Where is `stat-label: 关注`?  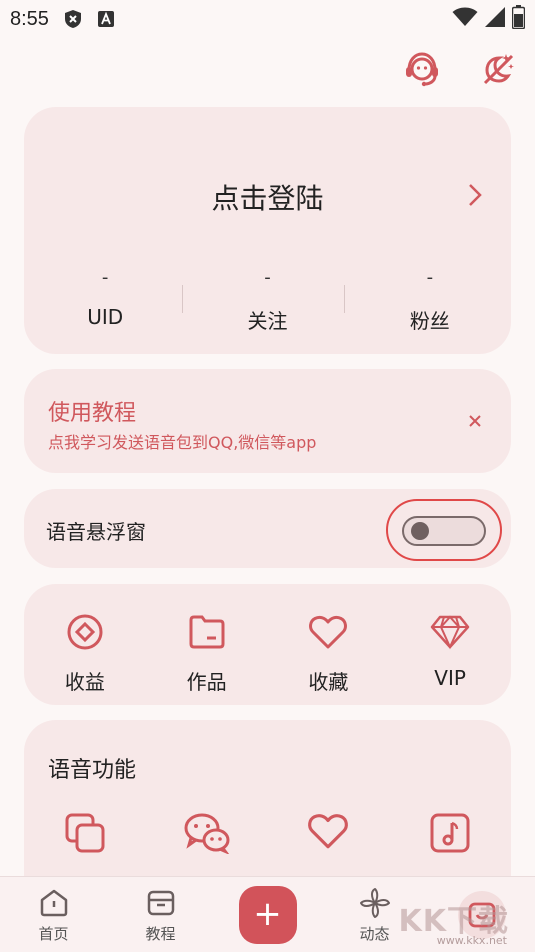 stat-label: 关注 is located at coordinates (267, 321).